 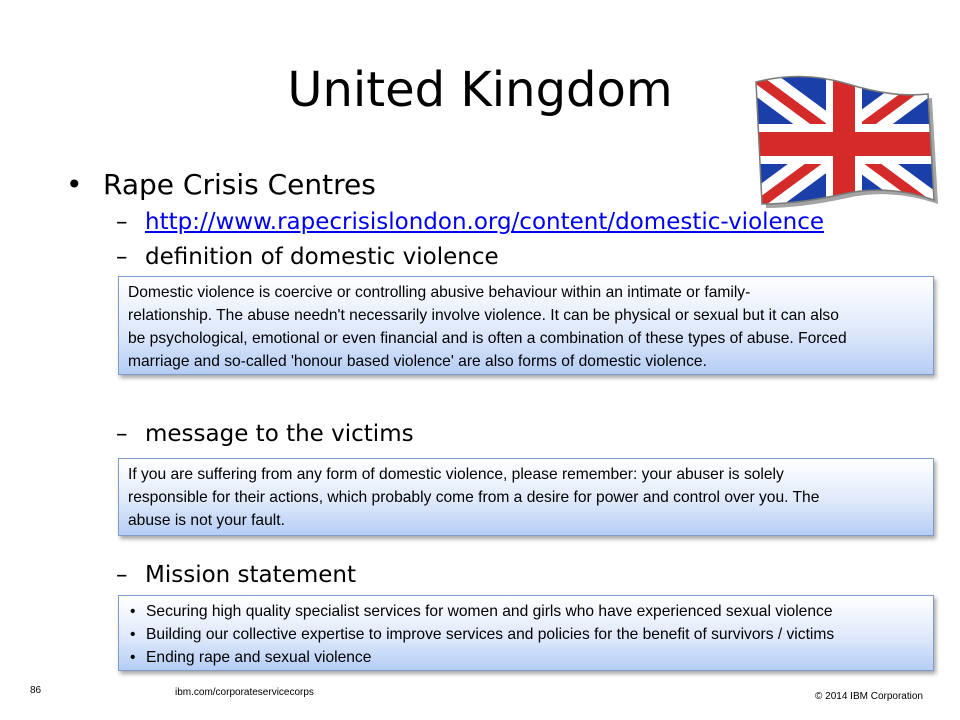 What do you see at coordinates (206, 520) in the screenshot?
I see `message-line: abuse is not your fault.` at bounding box center [206, 520].